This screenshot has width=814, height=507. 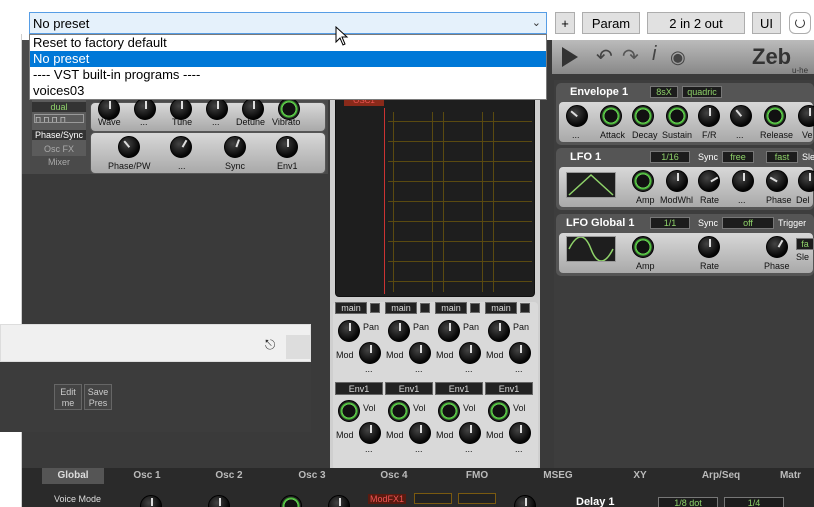 I want to click on lfo1-phase-knob, so click(x=777, y=181).